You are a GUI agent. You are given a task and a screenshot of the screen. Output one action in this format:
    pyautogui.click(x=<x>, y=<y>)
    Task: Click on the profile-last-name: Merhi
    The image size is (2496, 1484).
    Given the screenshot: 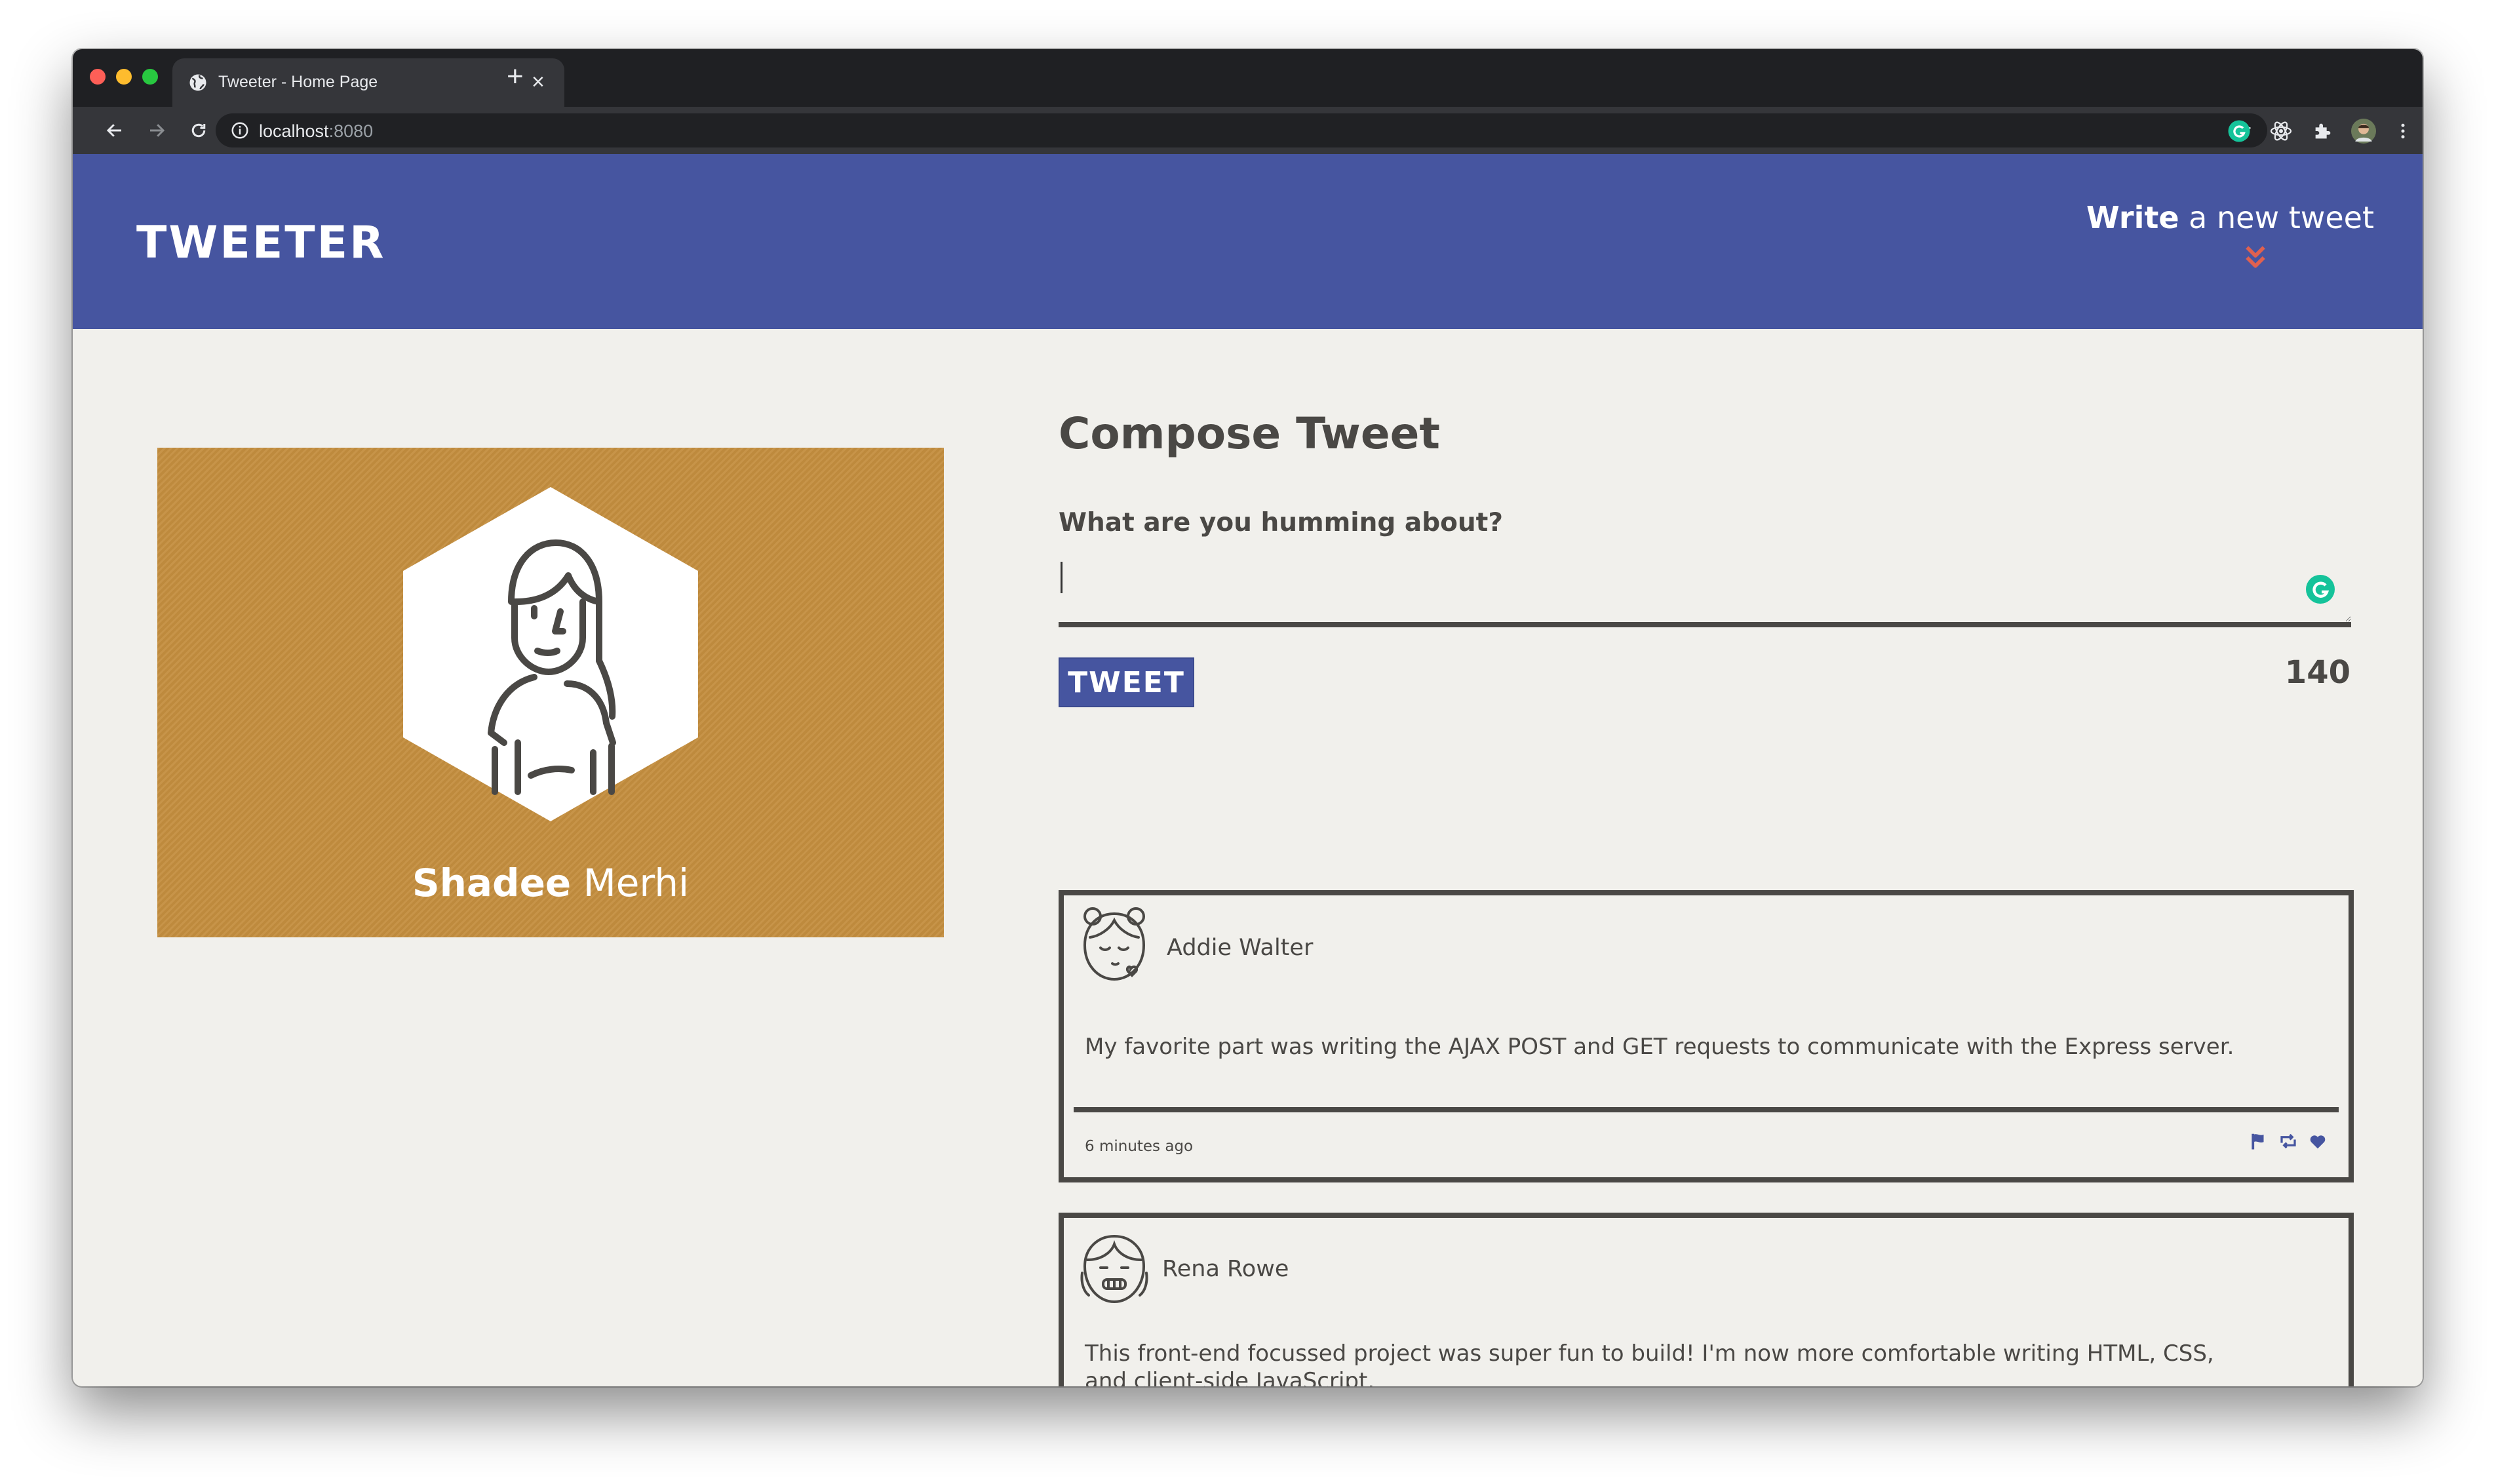 What is the action you would take?
    pyautogui.click(x=630, y=883)
    